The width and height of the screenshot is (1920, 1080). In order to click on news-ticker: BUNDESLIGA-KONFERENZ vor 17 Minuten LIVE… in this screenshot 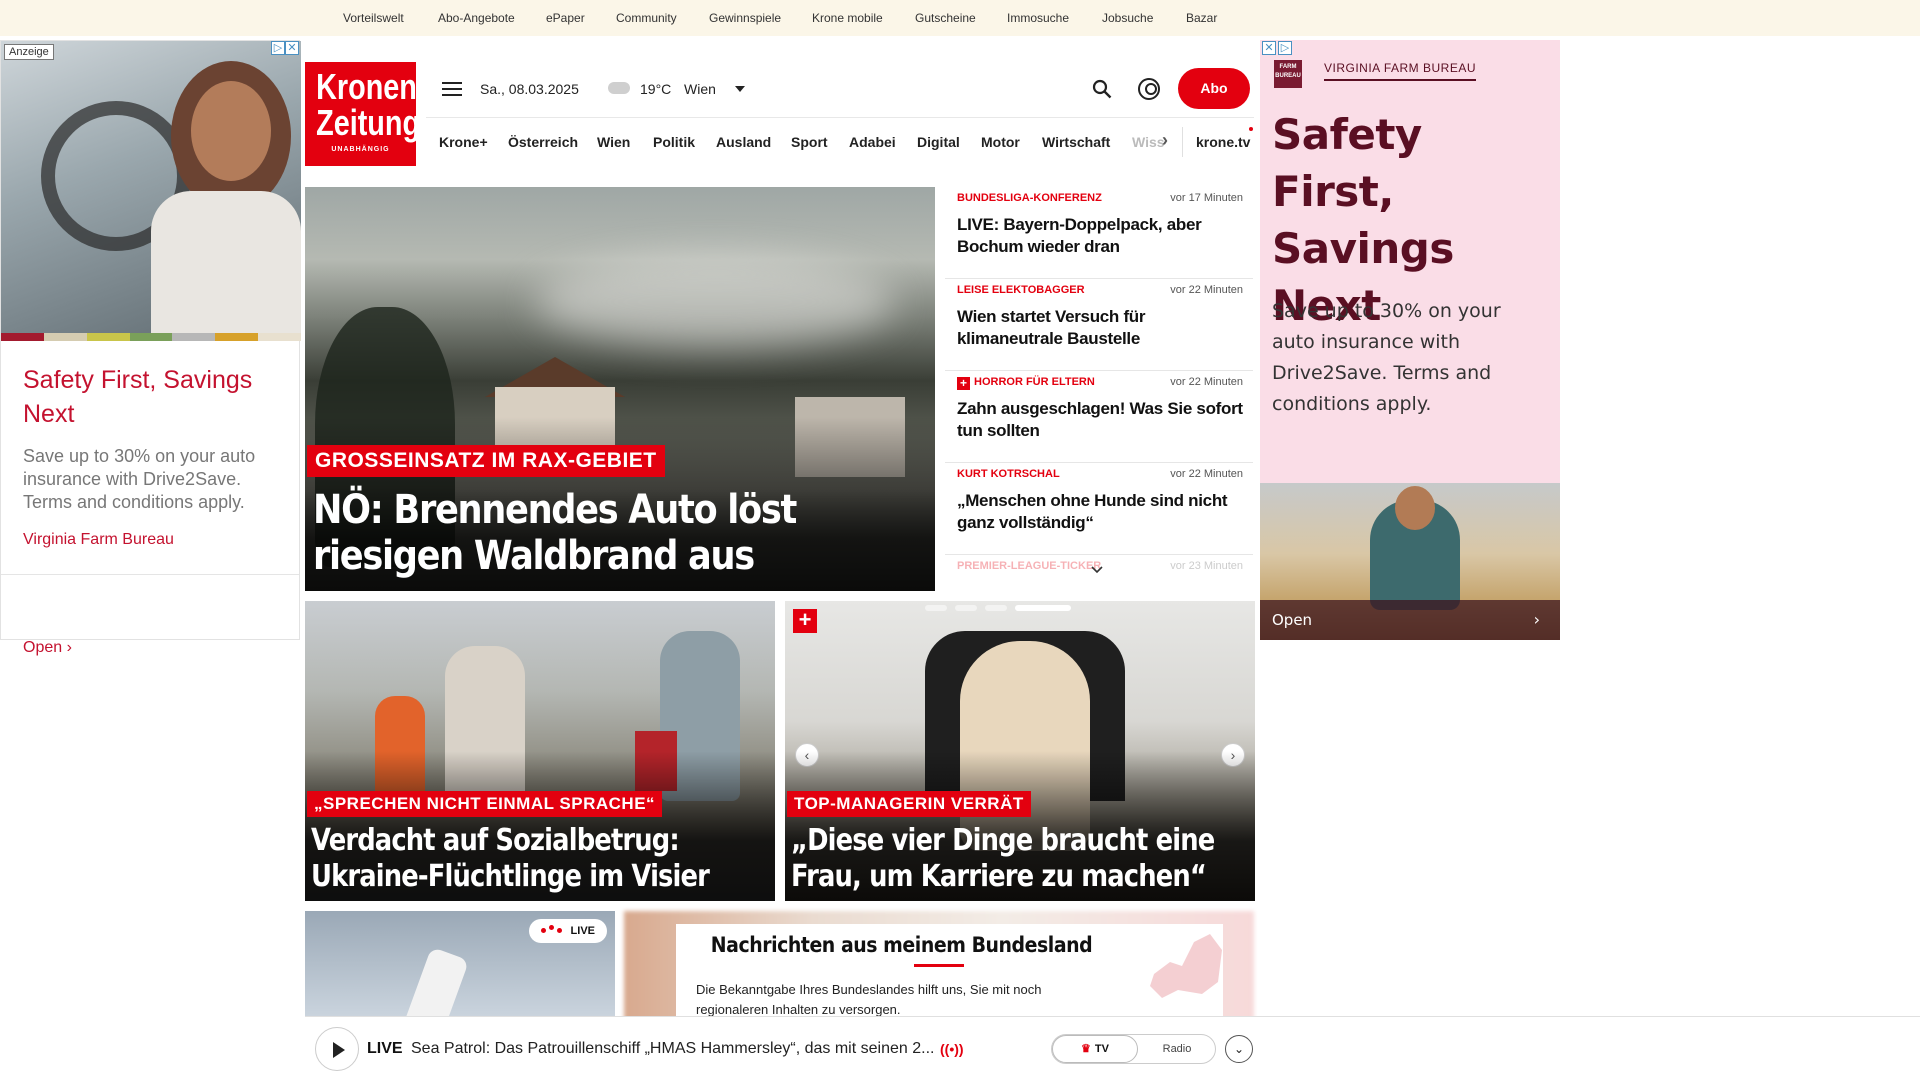, I will do `click(1099, 389)`.